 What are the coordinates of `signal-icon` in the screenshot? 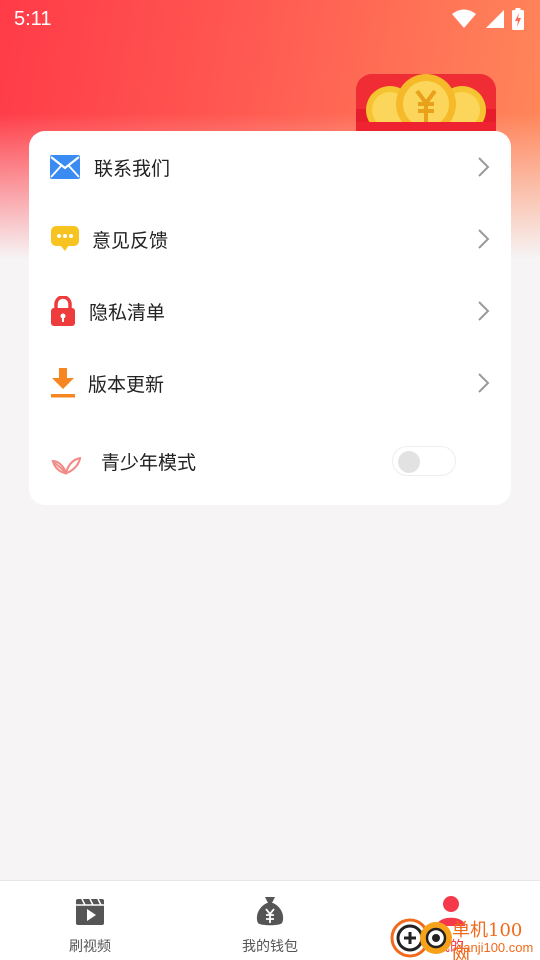 It's located at (495, 19).